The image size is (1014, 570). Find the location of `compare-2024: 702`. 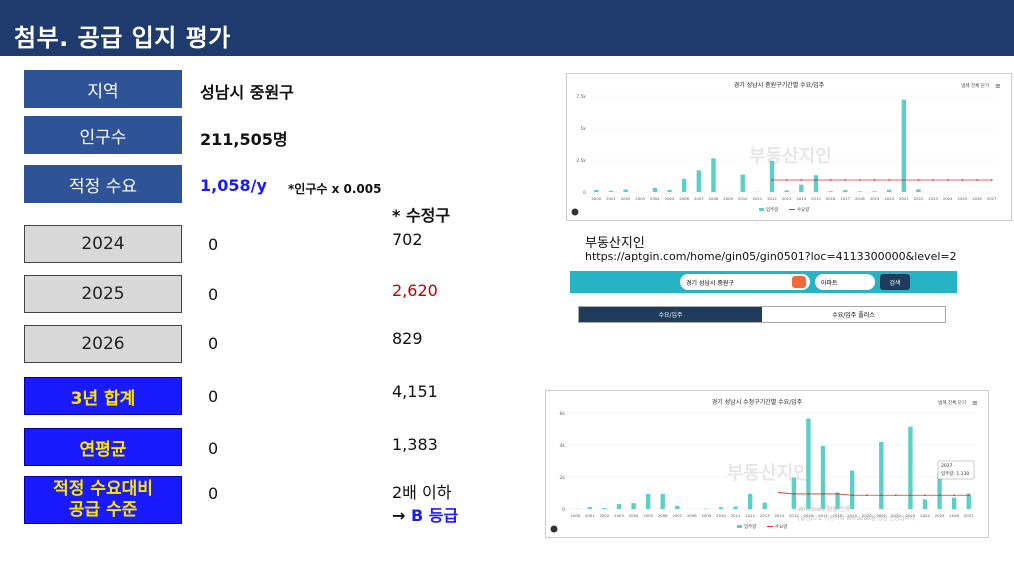

compare-2024: 702 is located at coordinates (407, 239).